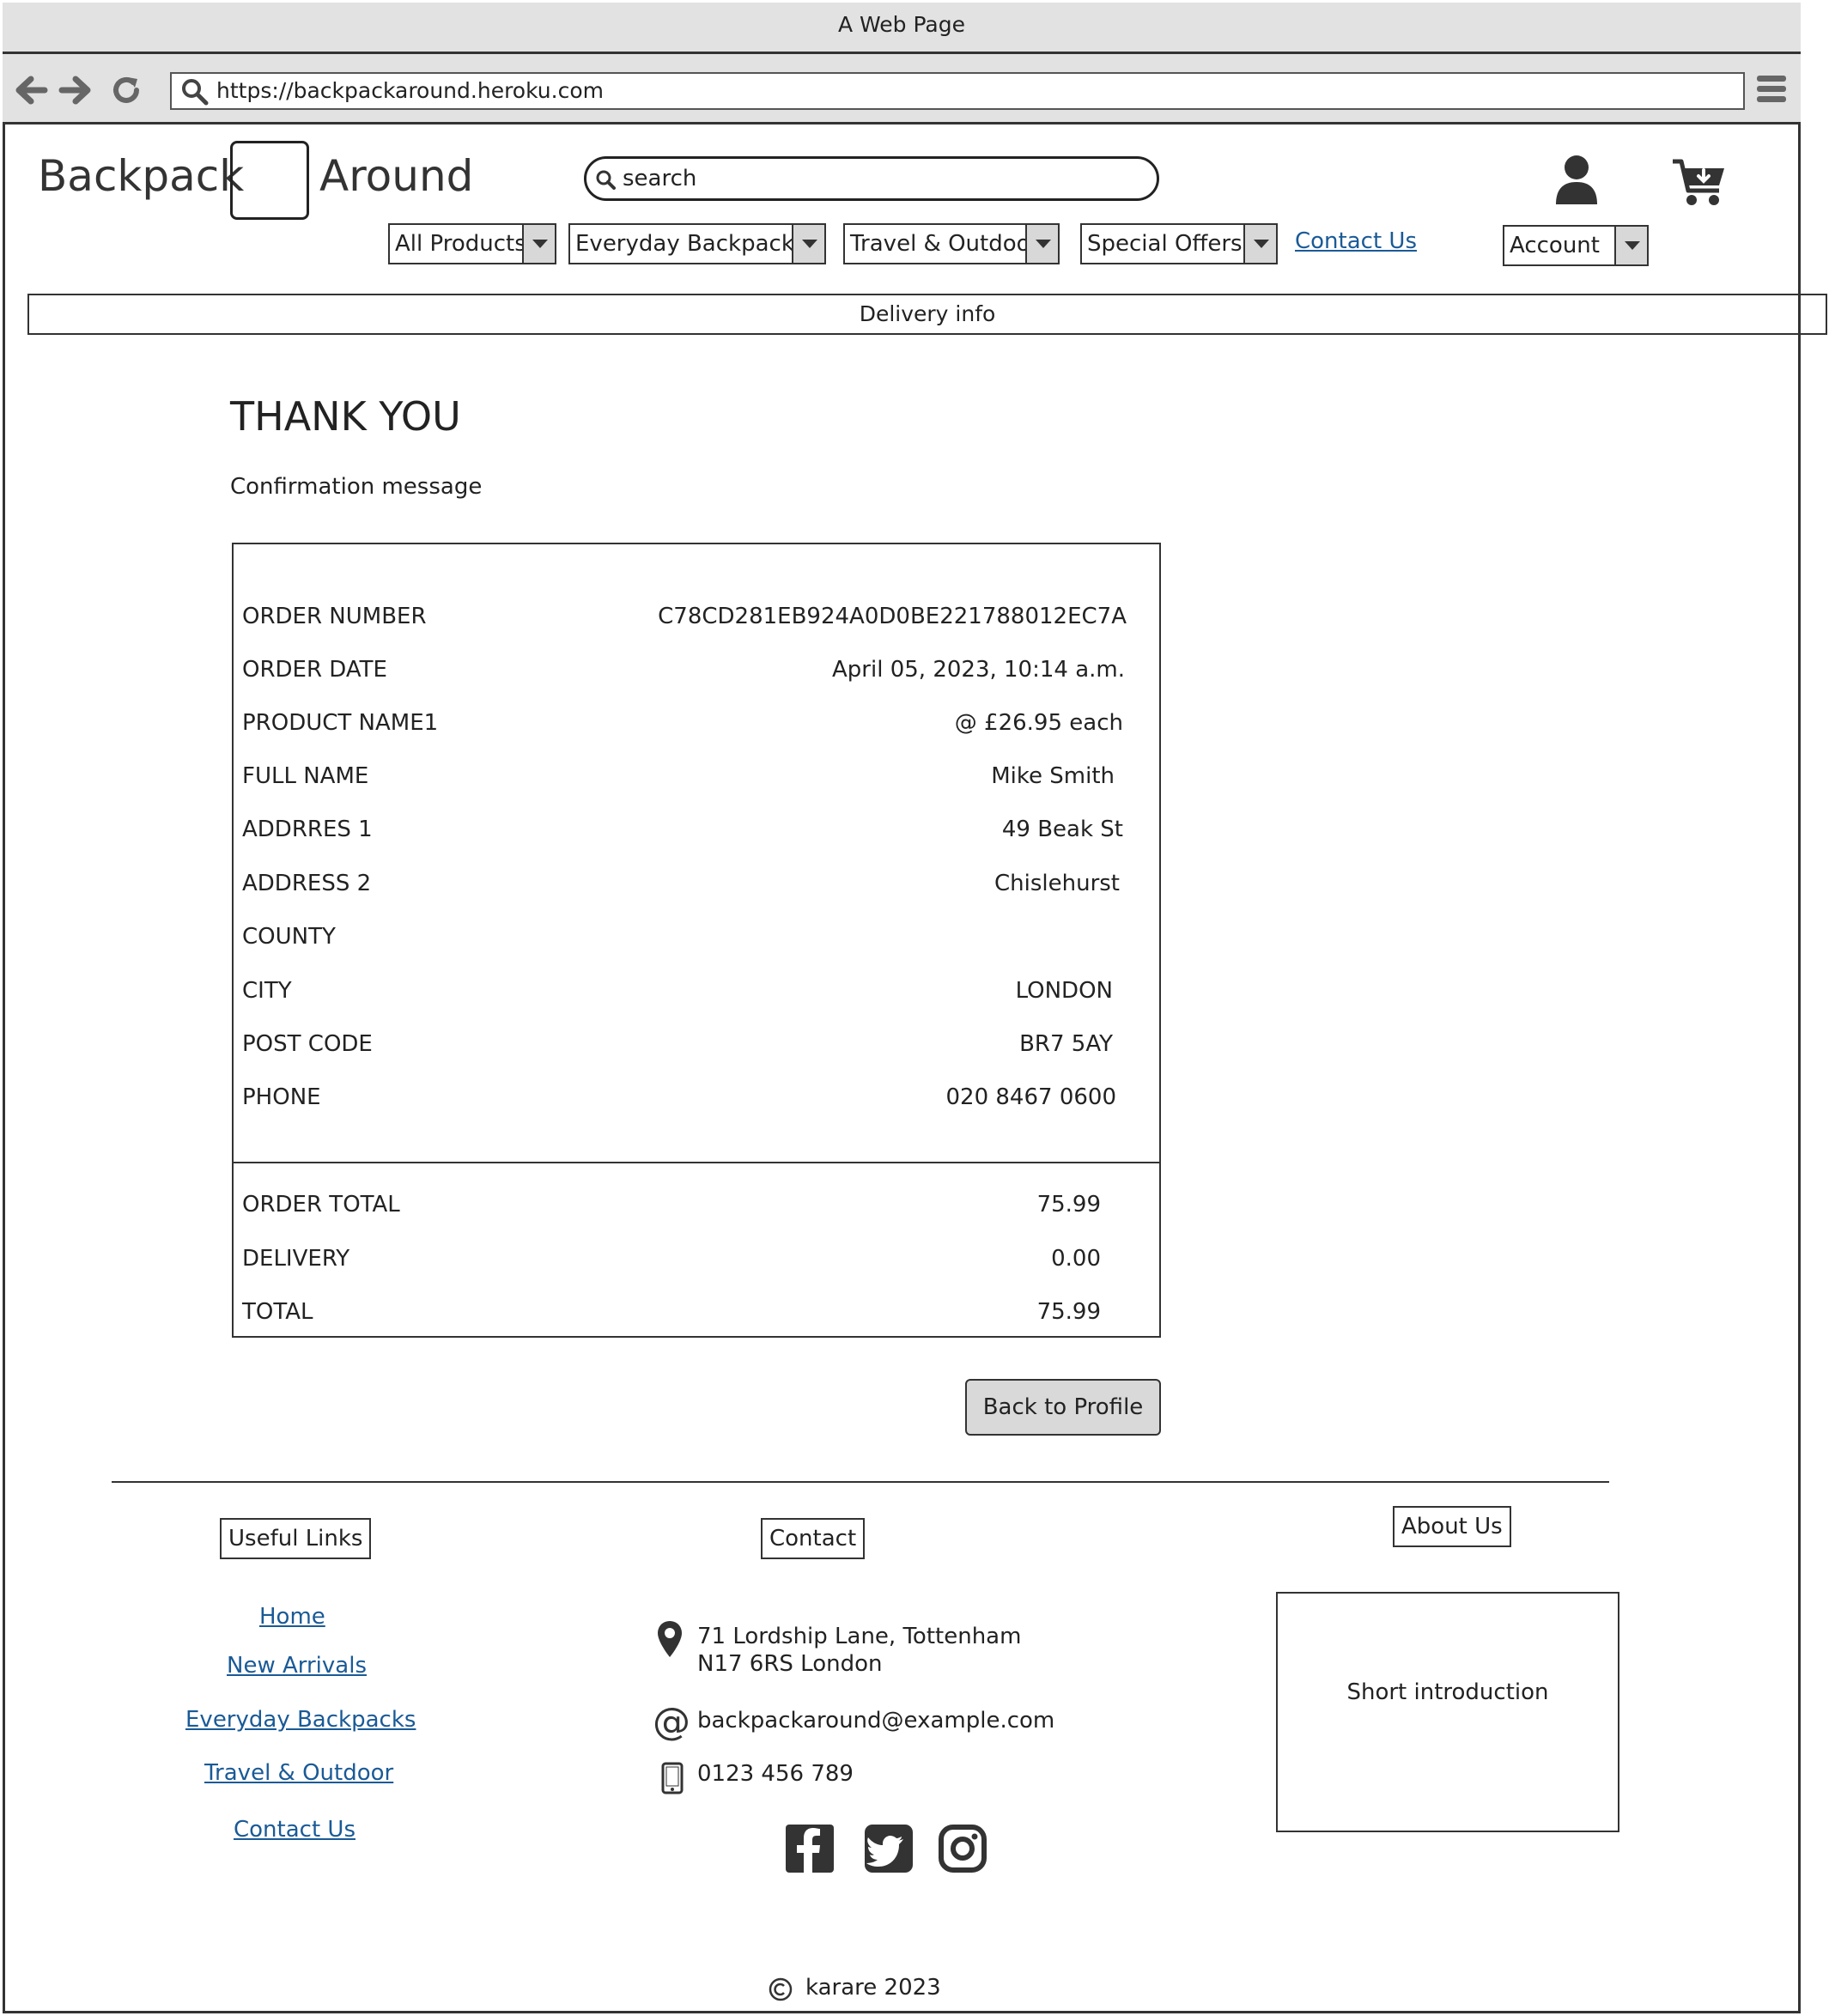 The image size is (1829, 2016). What do you see at coordinates (314, 670) in the screenshot?
I see `order-date-label: ORDER DATE` at bounding box center [314, 670].